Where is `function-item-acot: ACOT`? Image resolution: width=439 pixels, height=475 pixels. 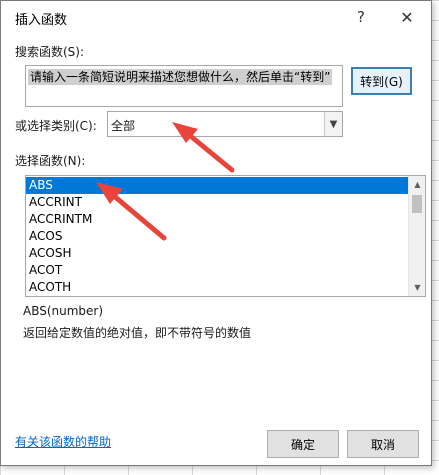
function-item-acot: ACOT is located at coordinates (217, 270).